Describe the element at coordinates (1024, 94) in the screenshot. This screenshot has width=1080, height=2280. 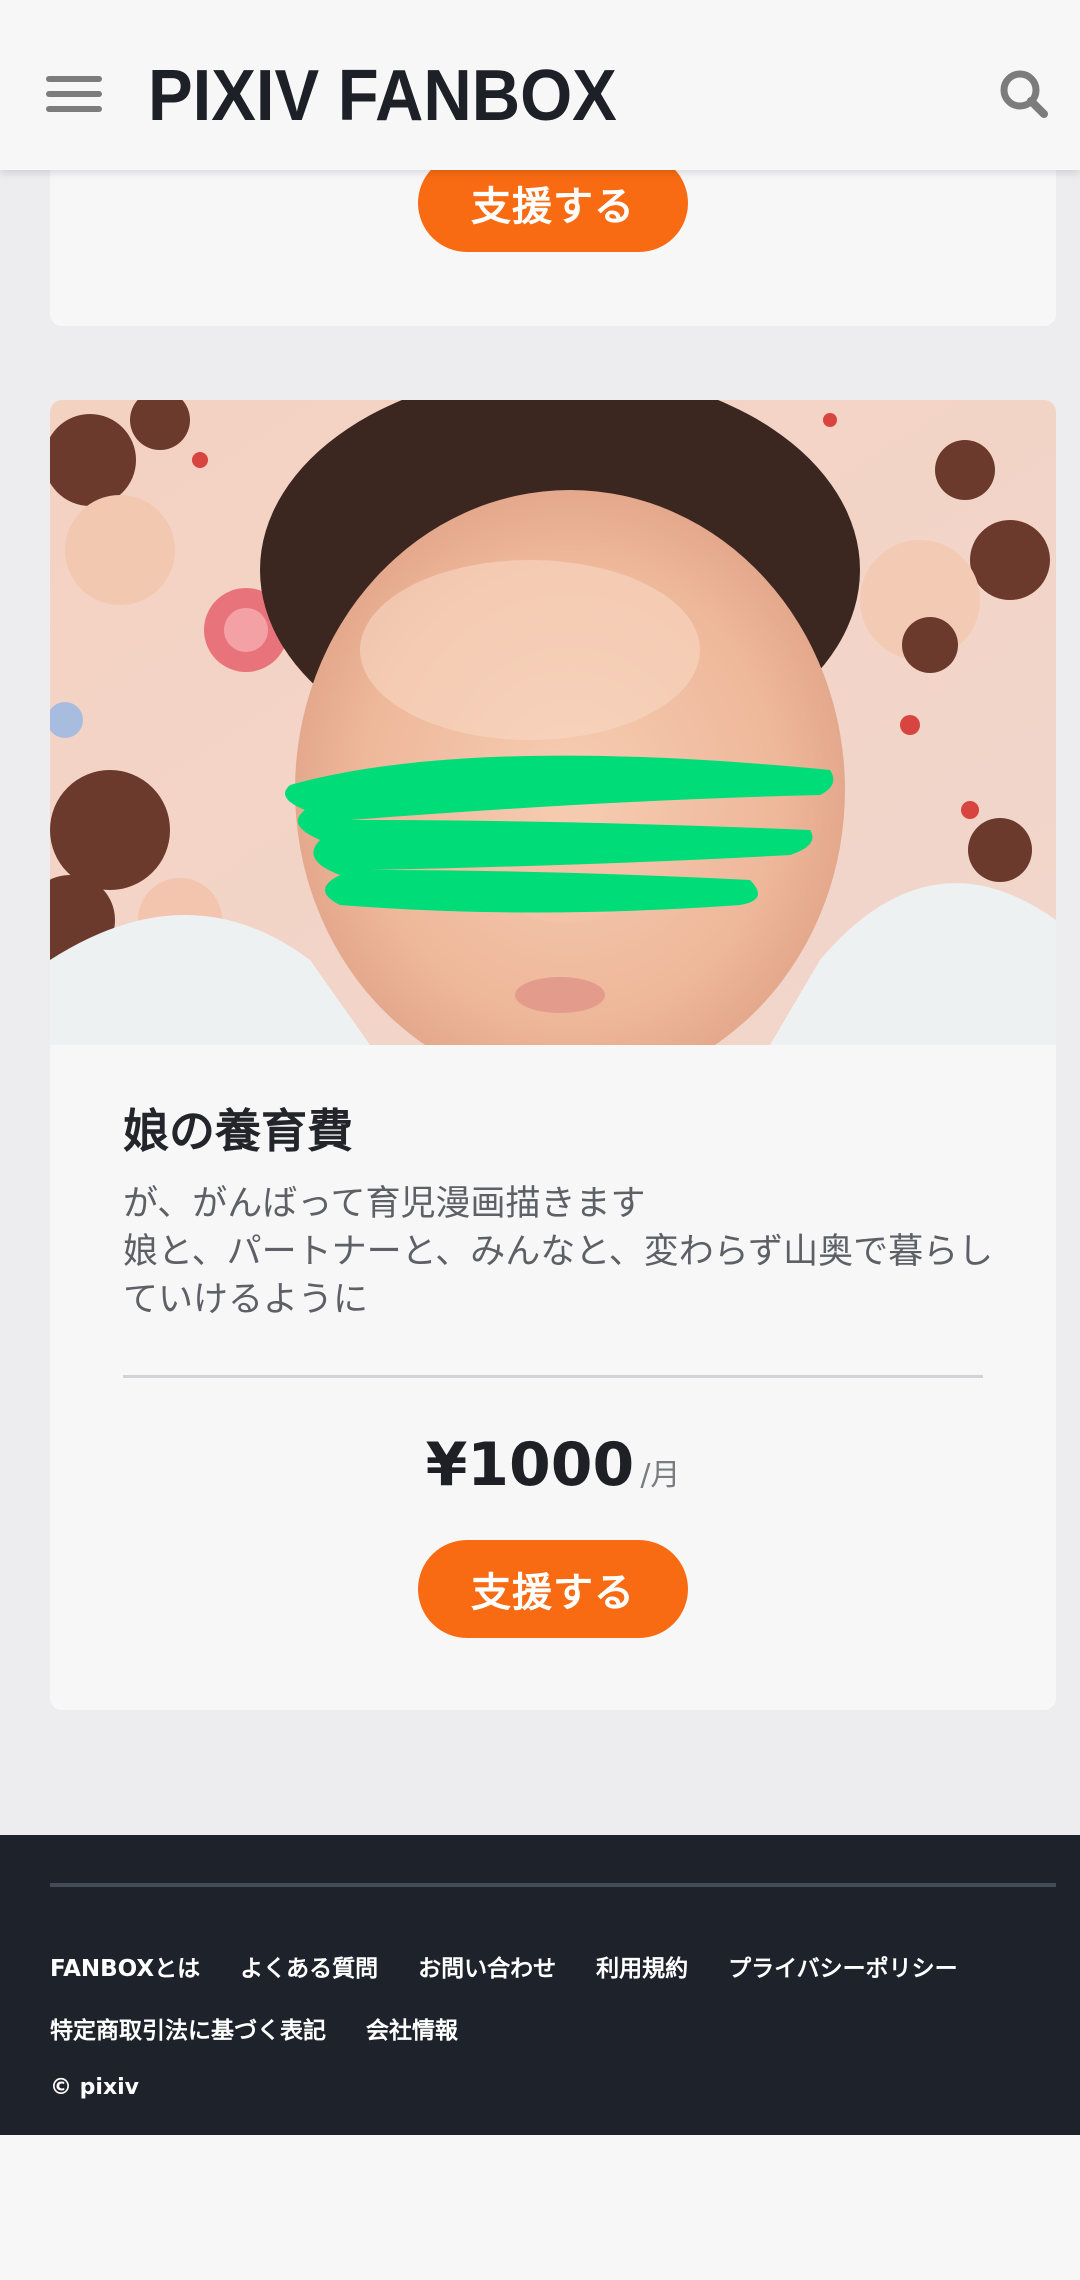
I see `search-icon` at that location.